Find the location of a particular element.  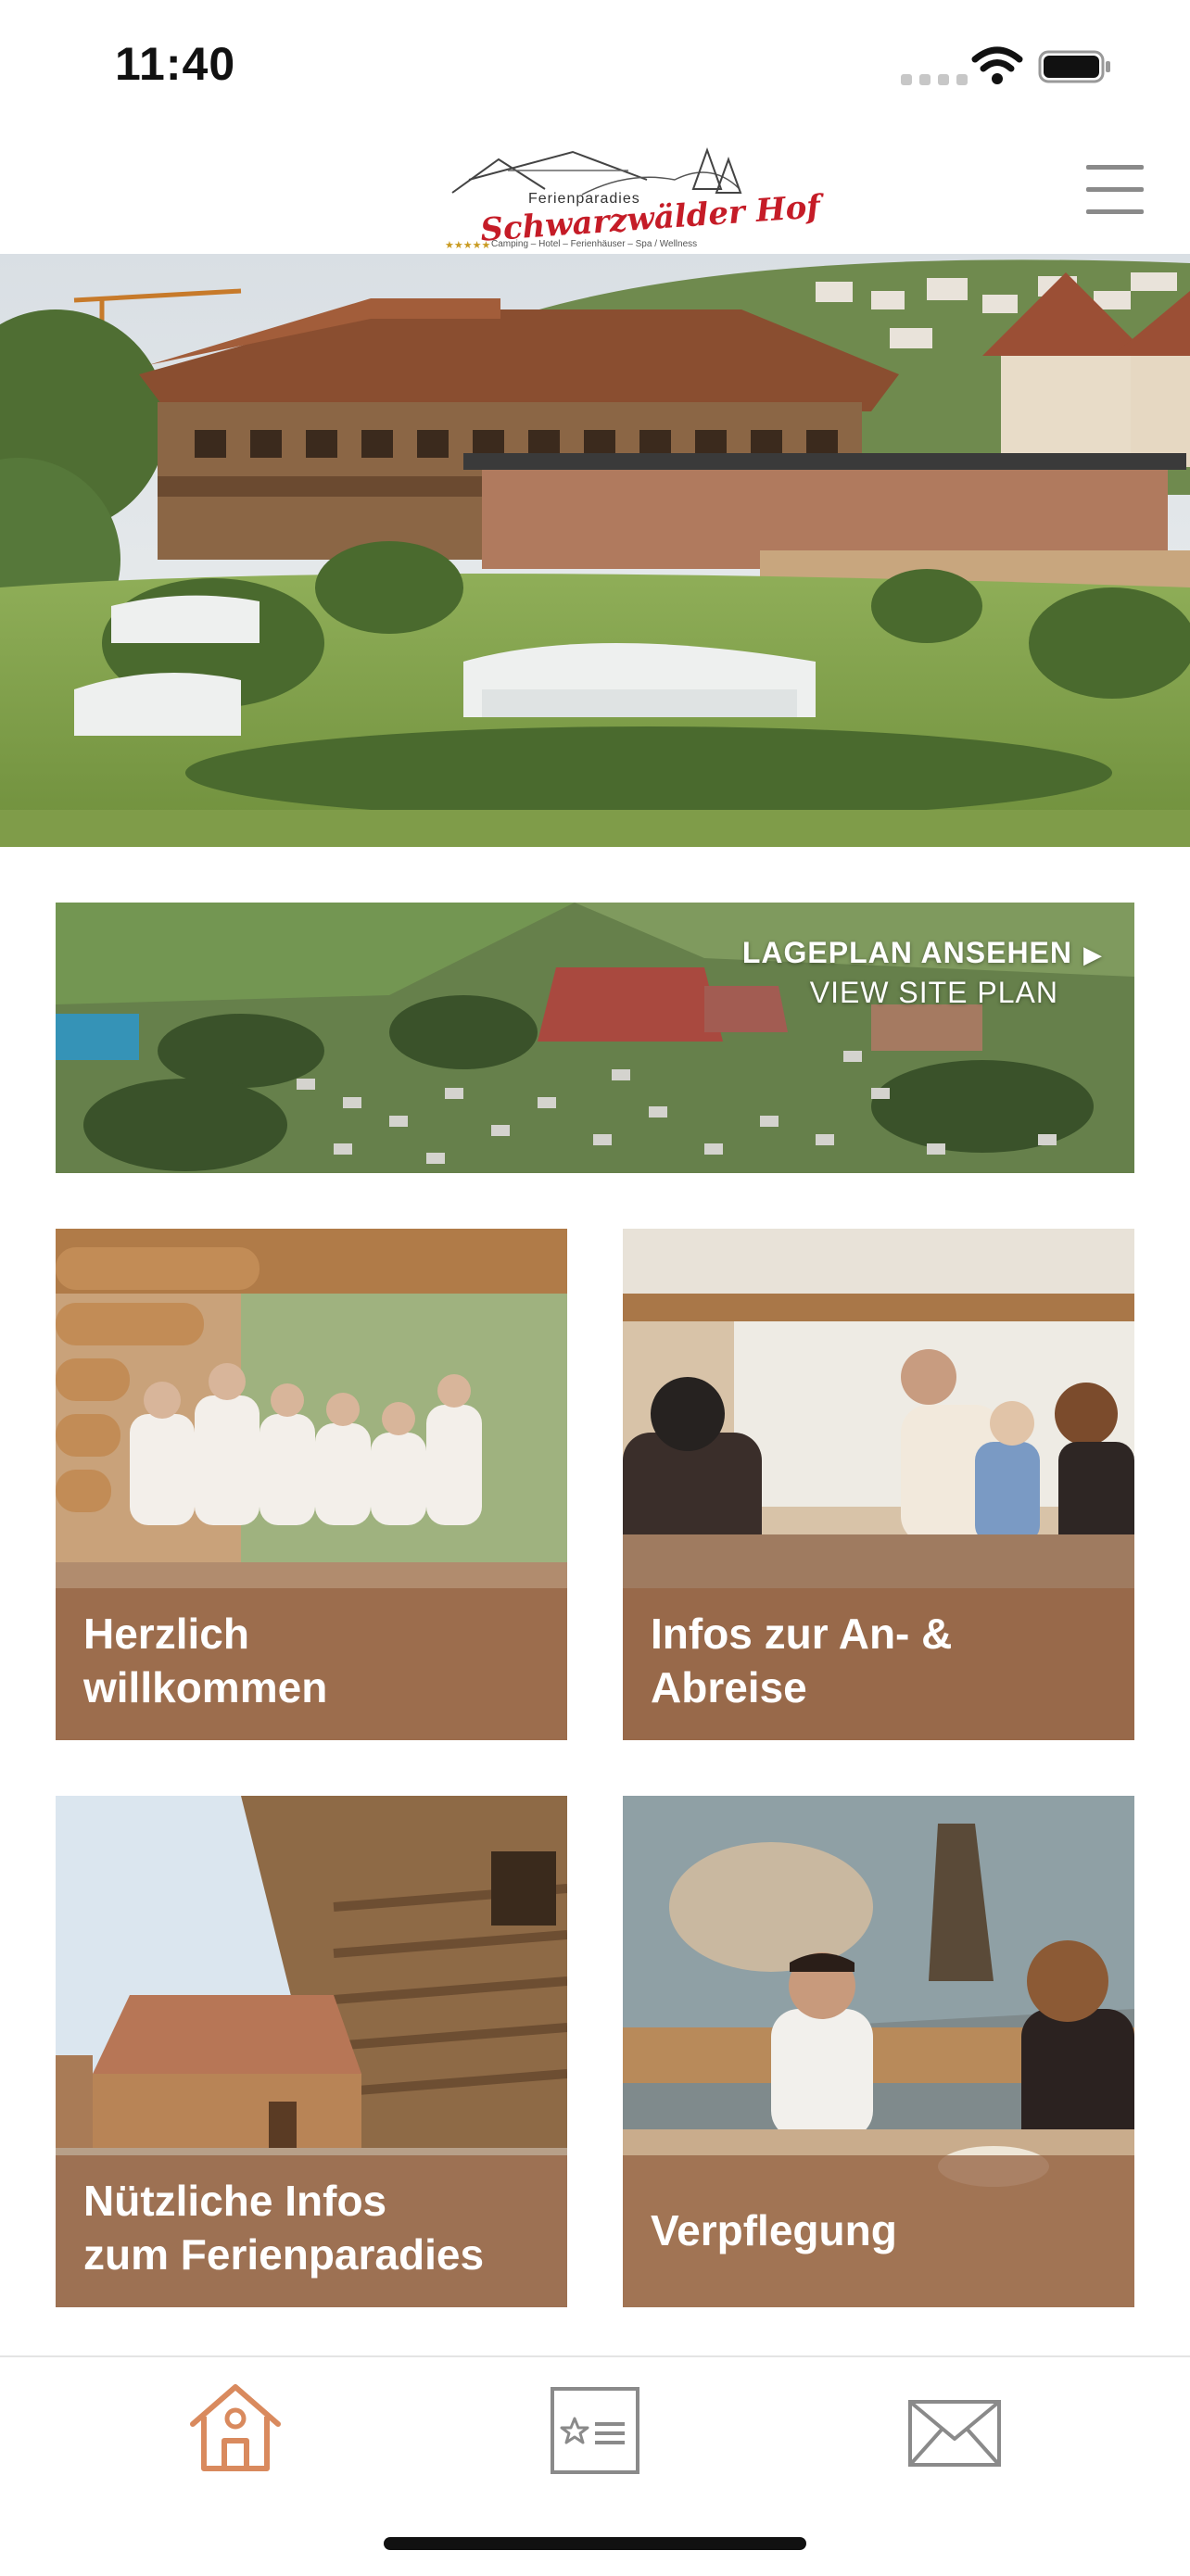

favorites-list-icon is located at coordinates (595, 2431).